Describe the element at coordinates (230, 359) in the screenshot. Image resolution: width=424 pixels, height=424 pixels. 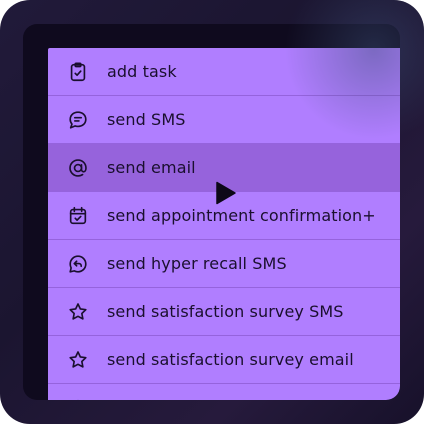
I see `menu-item-label: send satisfaction survey email` at that location.